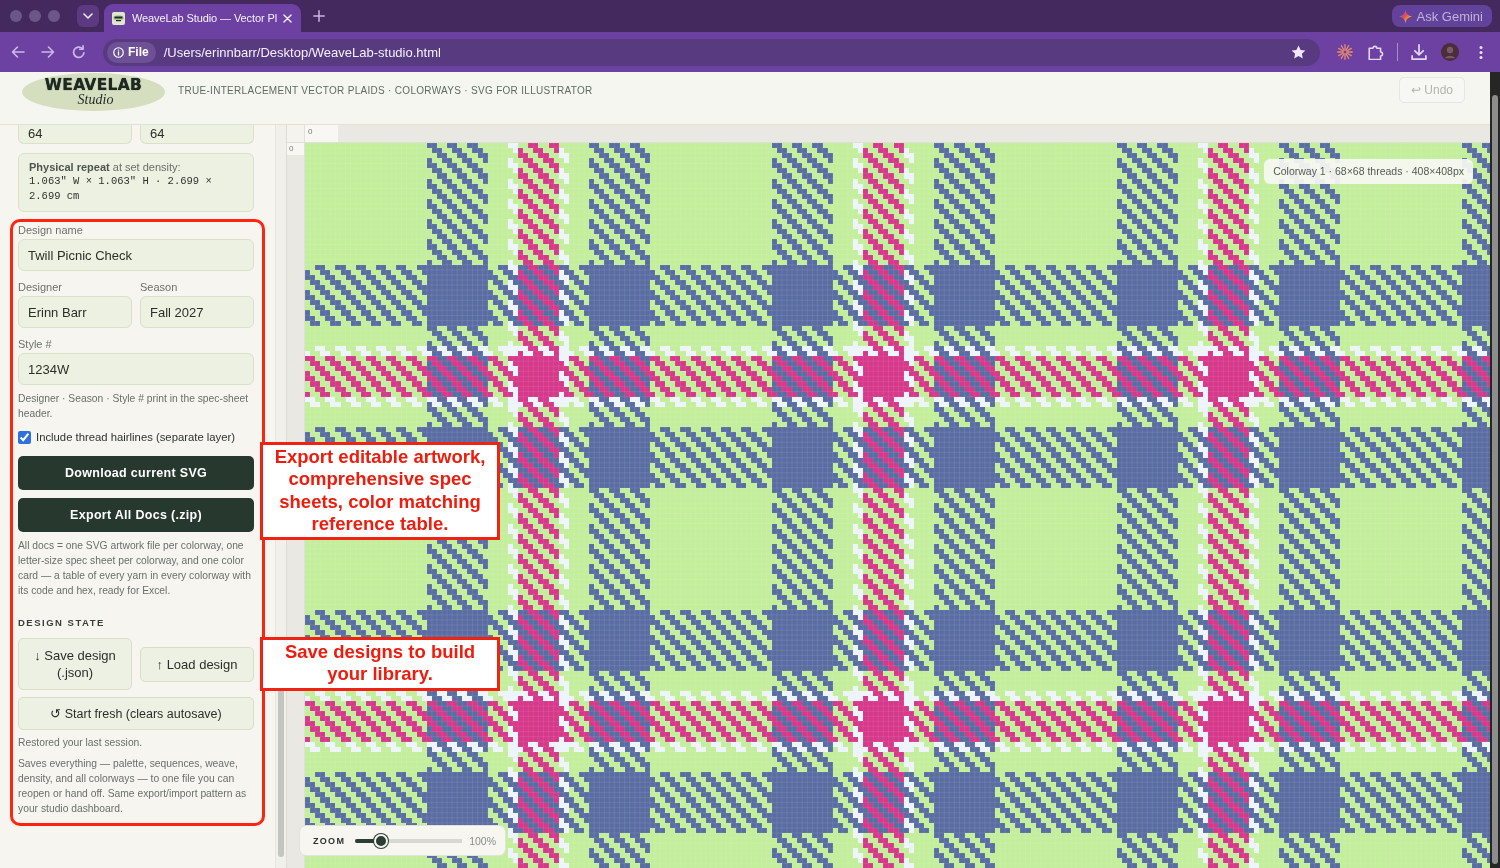 This screenshot has height=868, width=1500. What do you see at coordinates (1441, 16) in the screenshot?
I see `ask-gemini-button: Ask Gemini` at bounding box center [1441, 16].